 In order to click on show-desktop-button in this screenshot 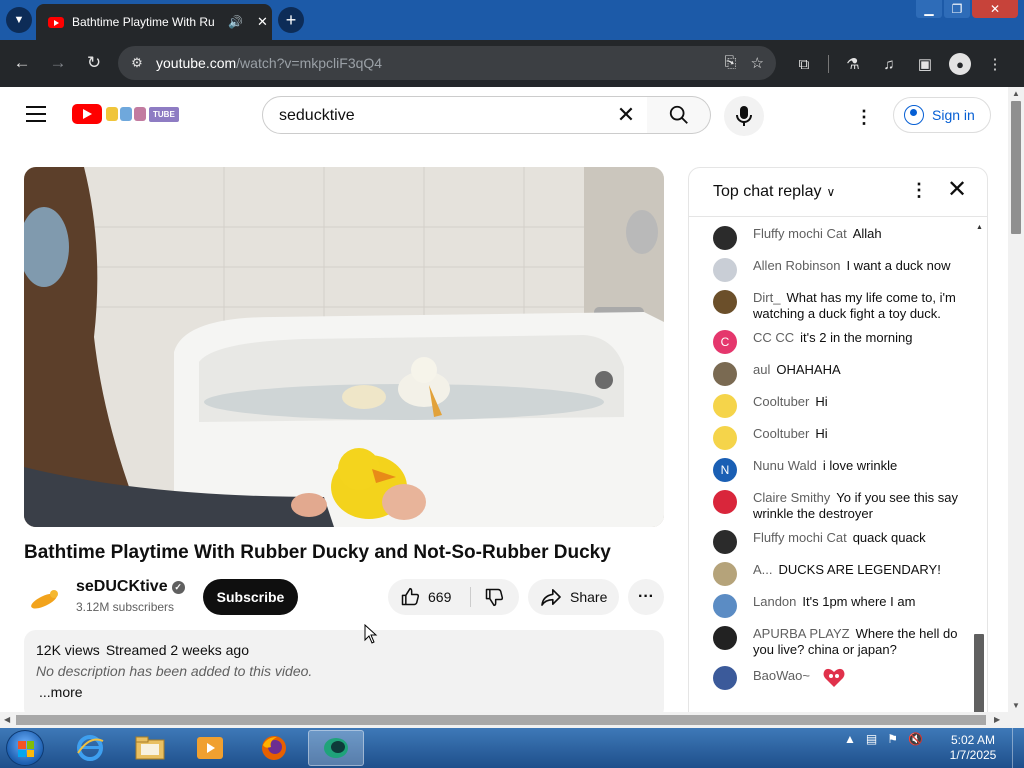, I will do `click(1018, 748)`.